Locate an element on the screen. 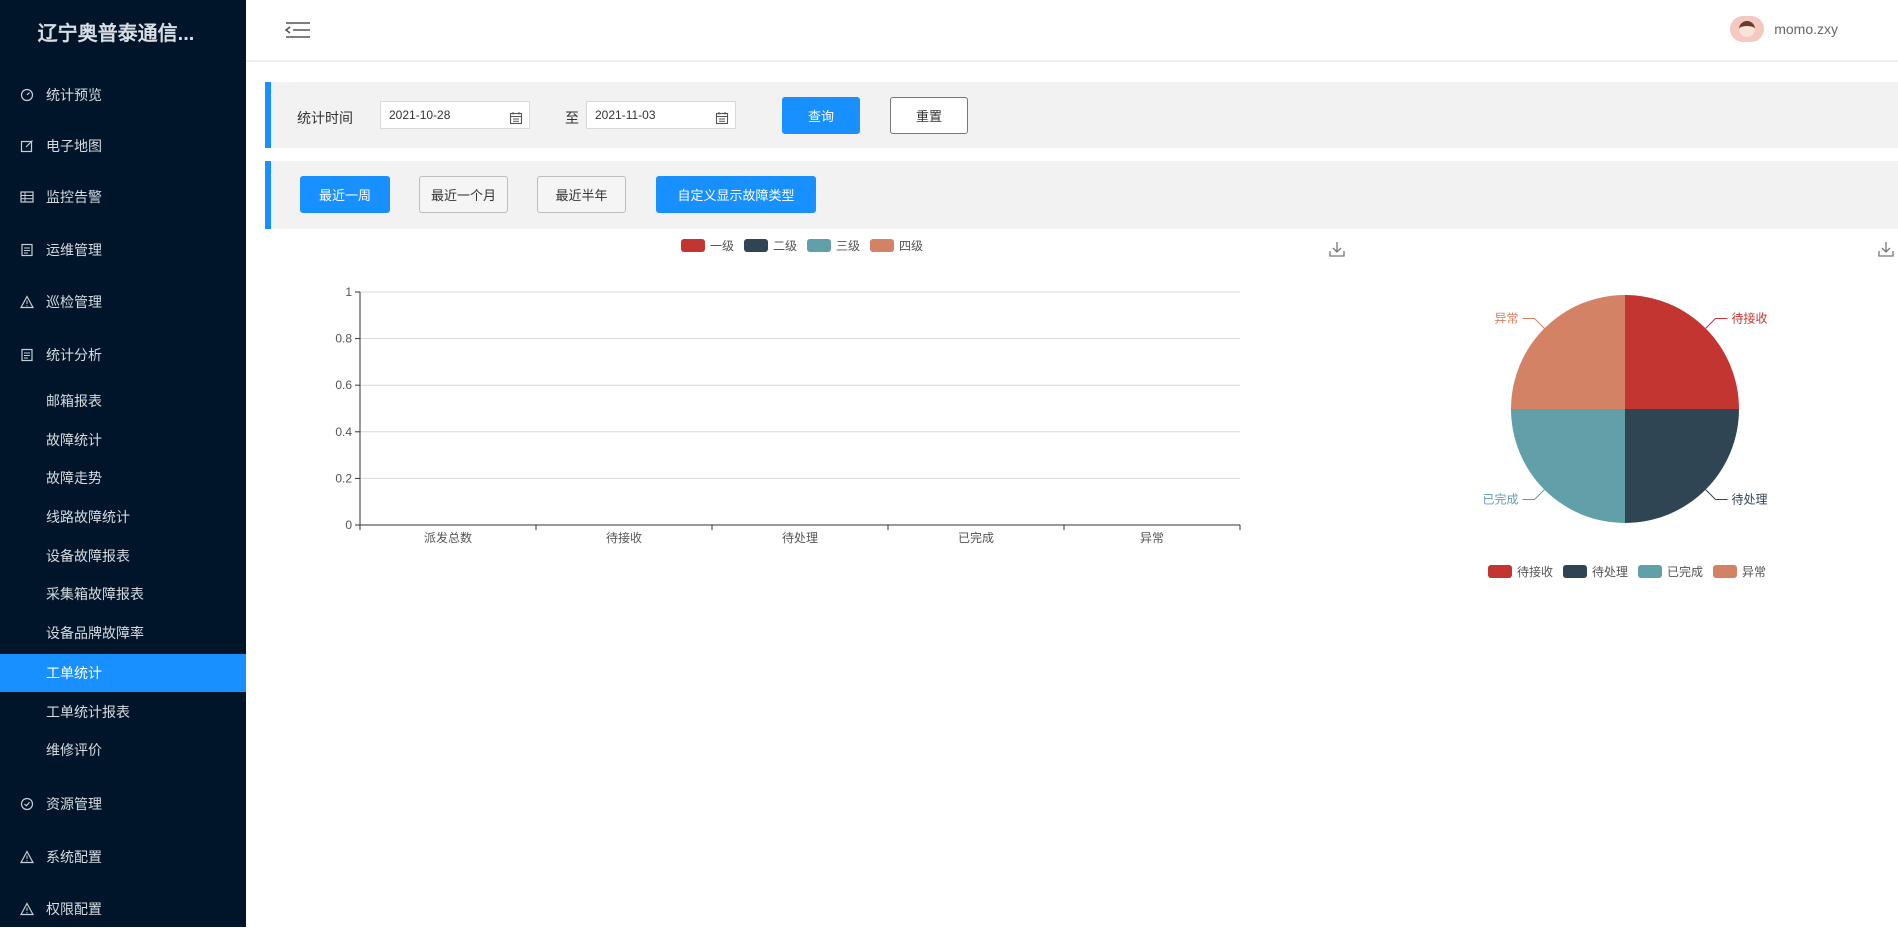  legend-item: 待接收 is located at coordinates (1520, 571).